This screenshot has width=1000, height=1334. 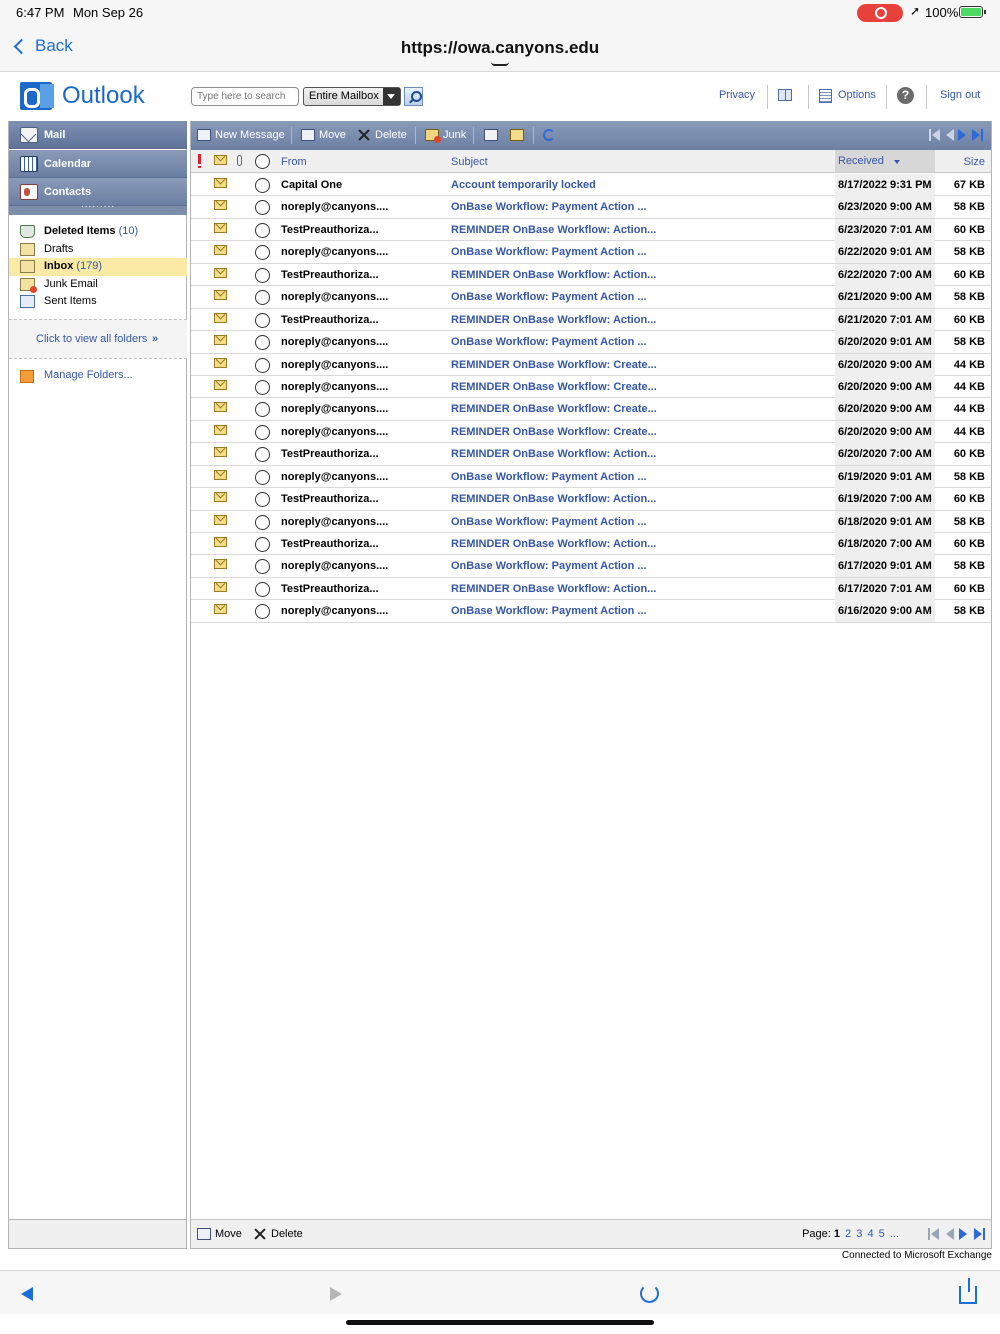 What do you see at coordinates (949, 135) in the screenshot?
I see `previous-page-icon` at bounding box center [949, 135].